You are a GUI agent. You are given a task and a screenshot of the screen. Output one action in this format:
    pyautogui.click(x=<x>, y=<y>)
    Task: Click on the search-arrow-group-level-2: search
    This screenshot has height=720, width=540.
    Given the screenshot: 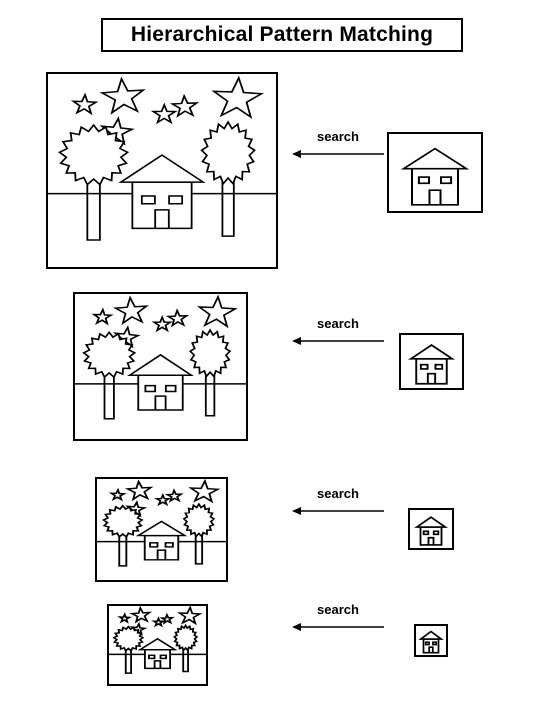 What is the action you would take?
    pyautogui.click(x=338, y=333)
    